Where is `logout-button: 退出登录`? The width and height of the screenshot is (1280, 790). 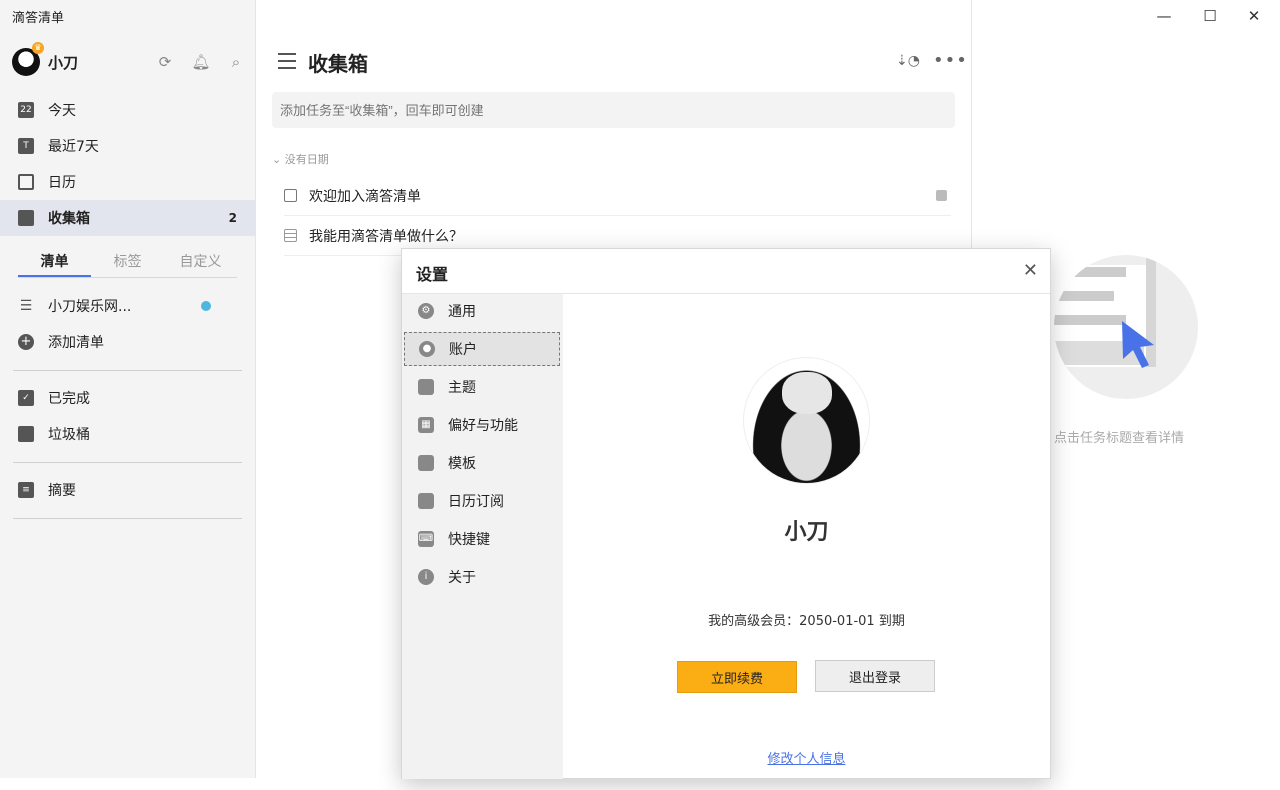
logout-button: 退出登录 is located at coordinates (875, 676).